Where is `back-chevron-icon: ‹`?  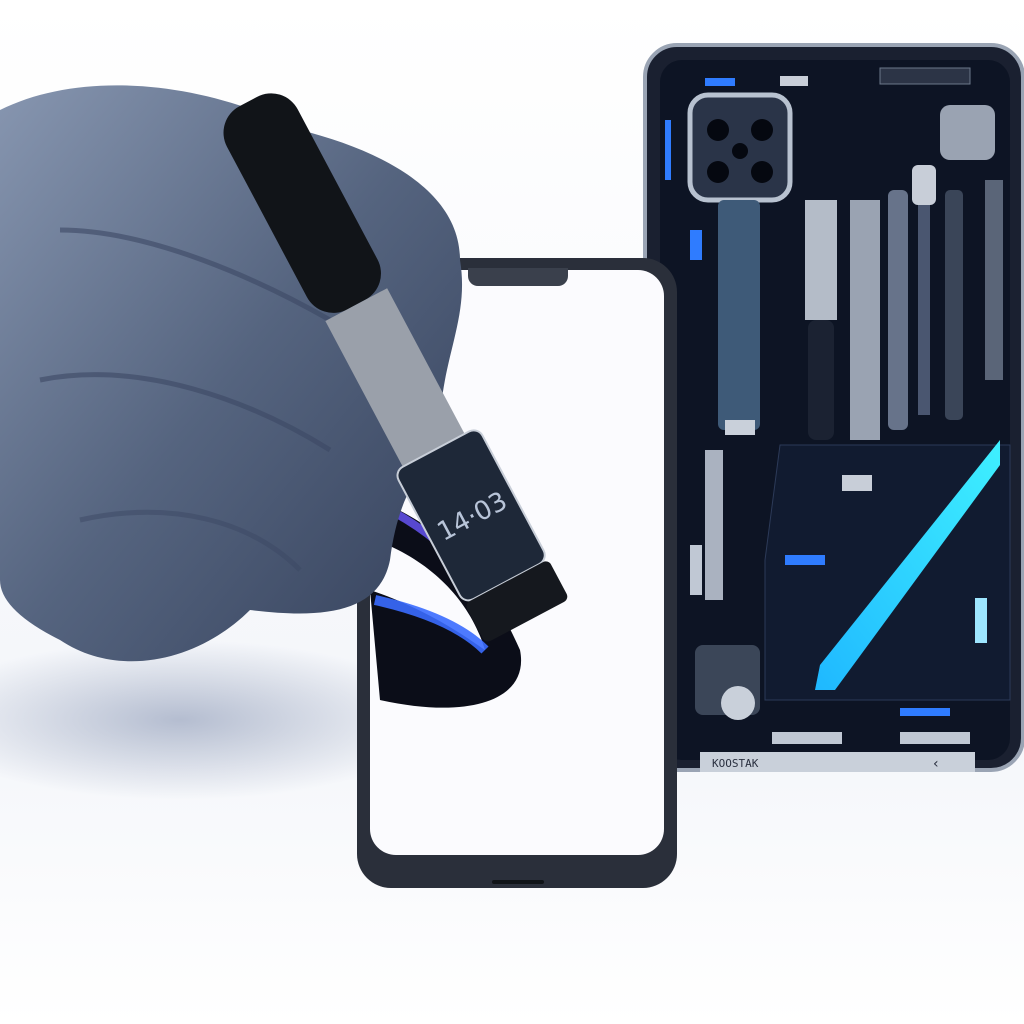
back-chevron-icon: ‹ is located at coordinates (936, 764).